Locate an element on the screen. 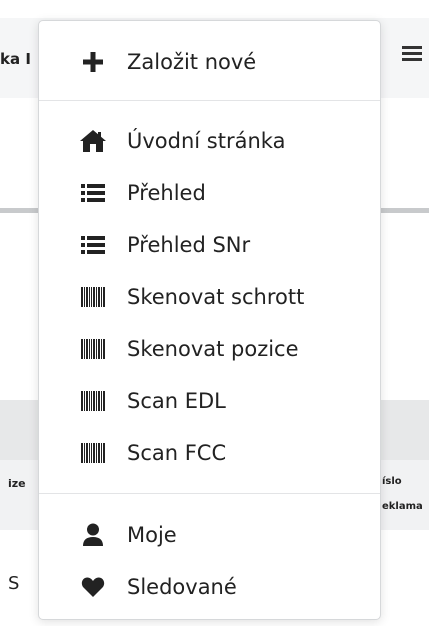 The width and height of the screenshot is (429, 626). menu-item-scan-positions: Skenovat pozice is located at coordinates (209, 349).